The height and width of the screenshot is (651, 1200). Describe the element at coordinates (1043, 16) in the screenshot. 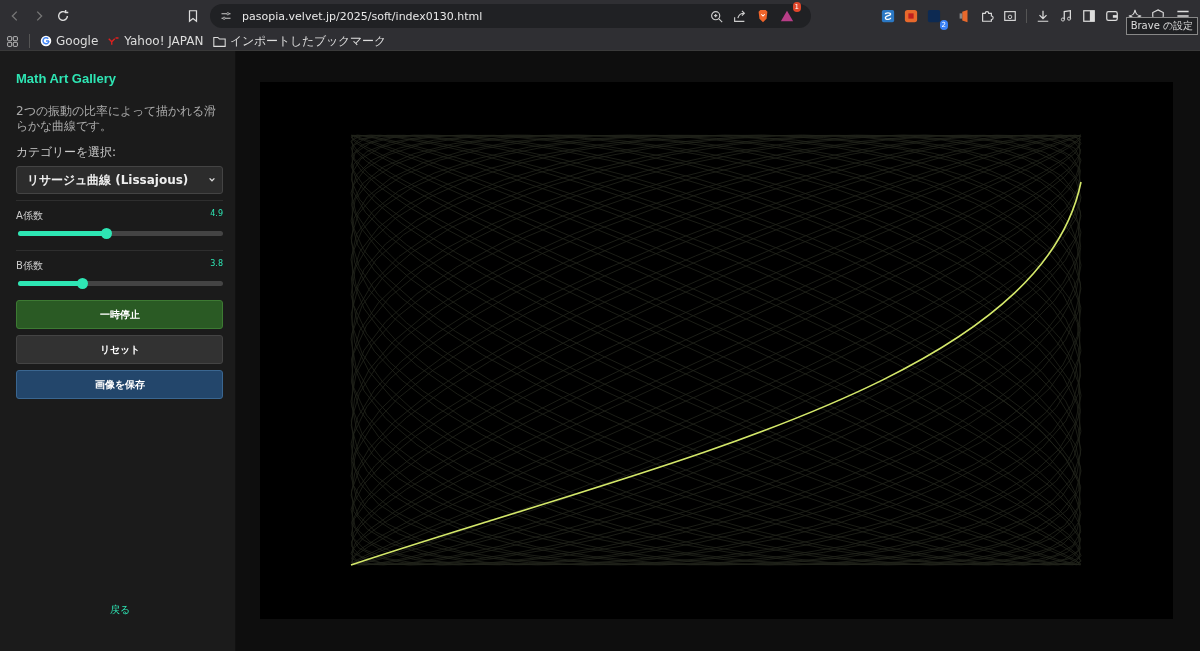

I see `download-icon` at that location.